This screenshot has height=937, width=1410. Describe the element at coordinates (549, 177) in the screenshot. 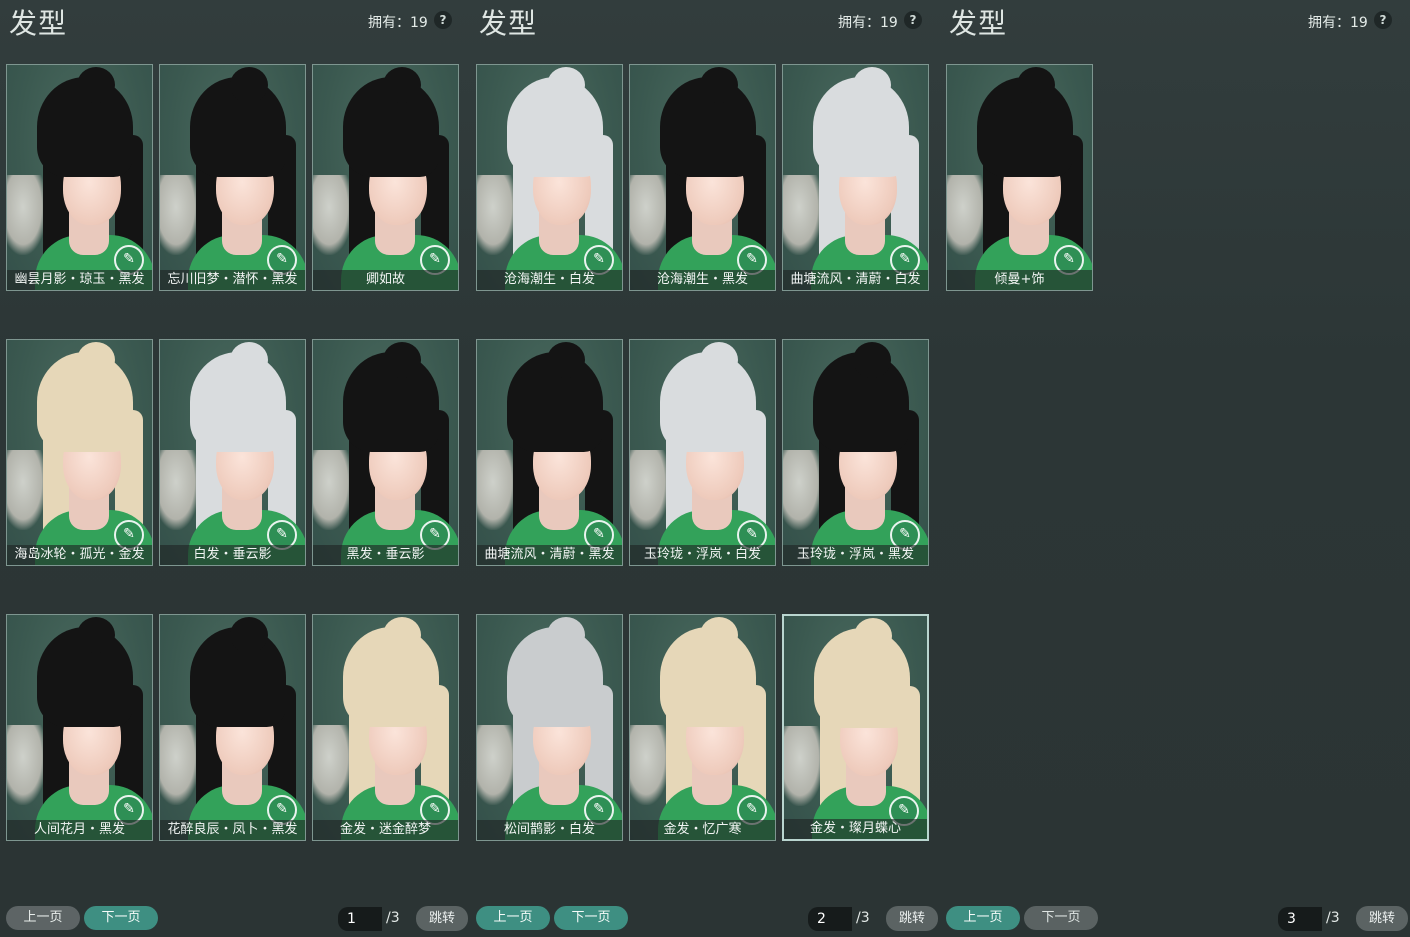

I see `hairstyle-card: ✎ 沧海潮生・白发` at that location.